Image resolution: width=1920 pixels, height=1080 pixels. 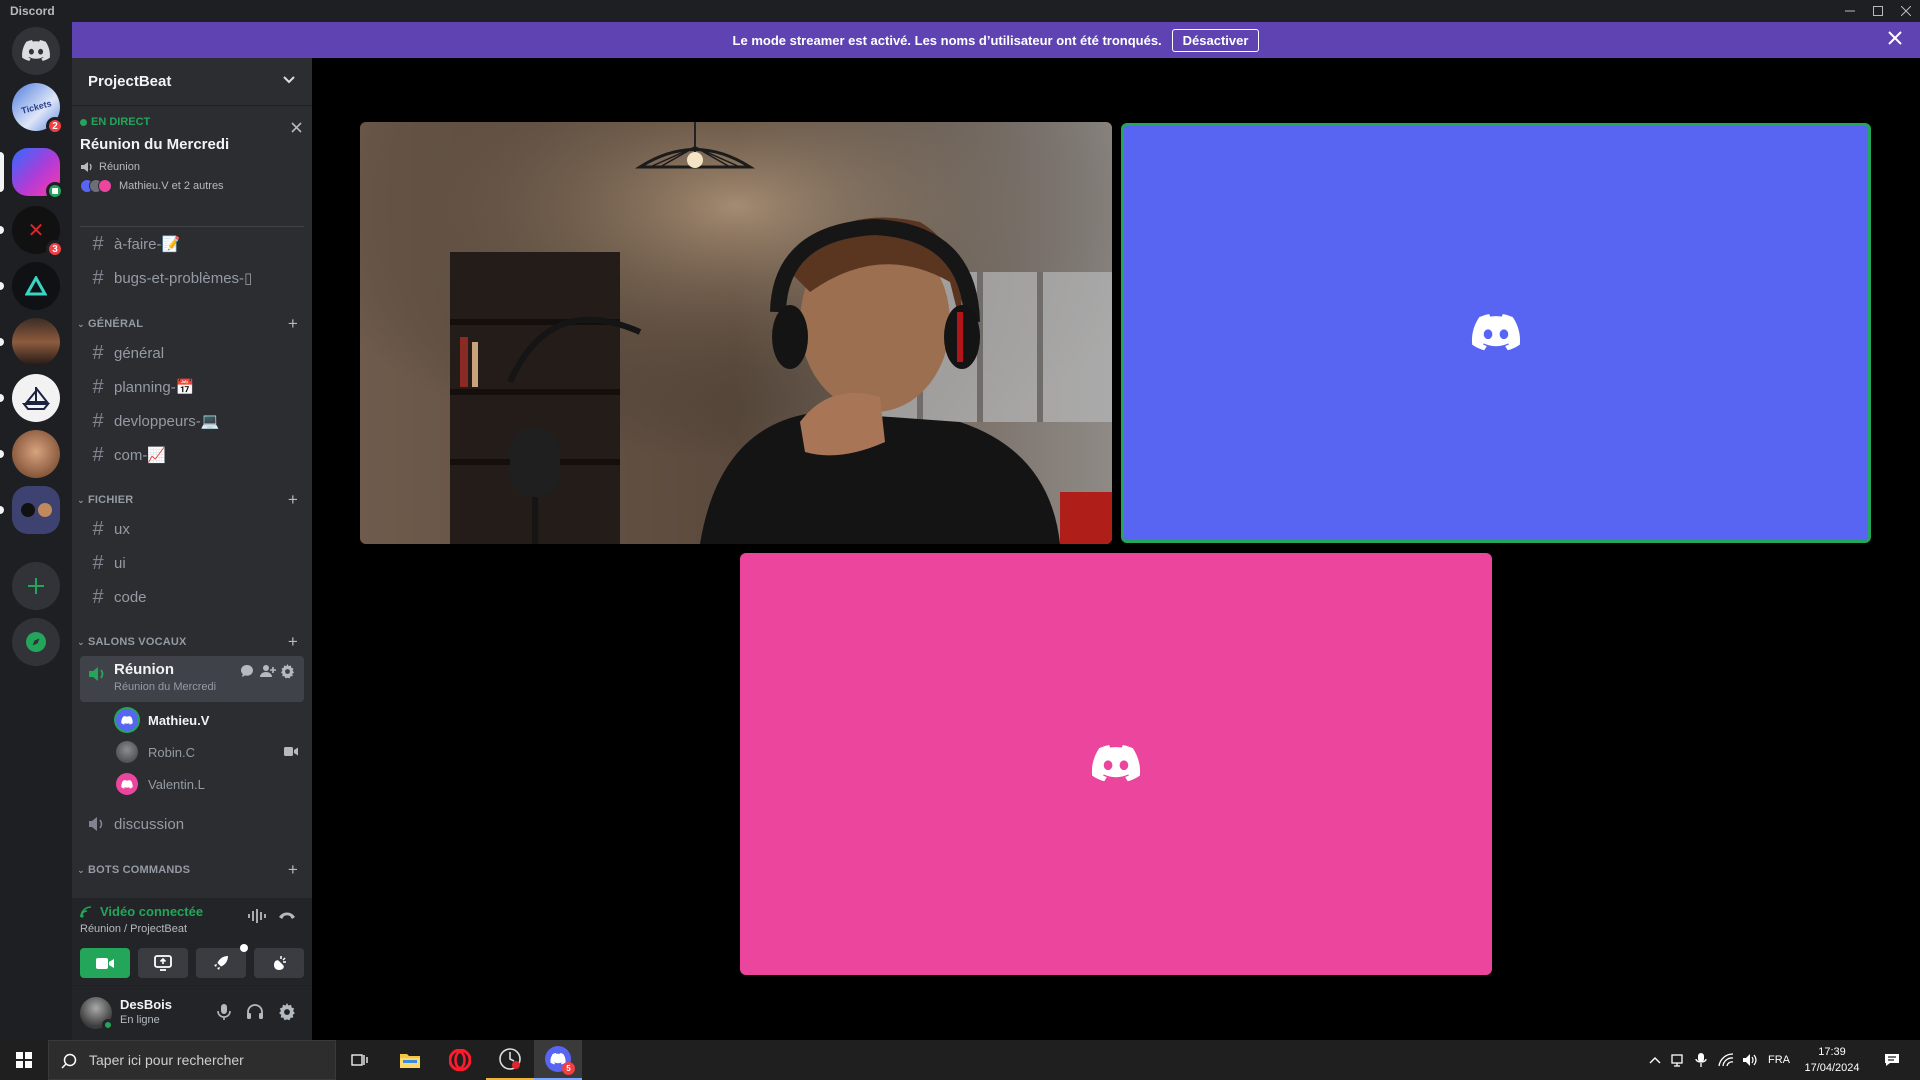 I want to click on volume-button, so click(x=1750, y=1060).